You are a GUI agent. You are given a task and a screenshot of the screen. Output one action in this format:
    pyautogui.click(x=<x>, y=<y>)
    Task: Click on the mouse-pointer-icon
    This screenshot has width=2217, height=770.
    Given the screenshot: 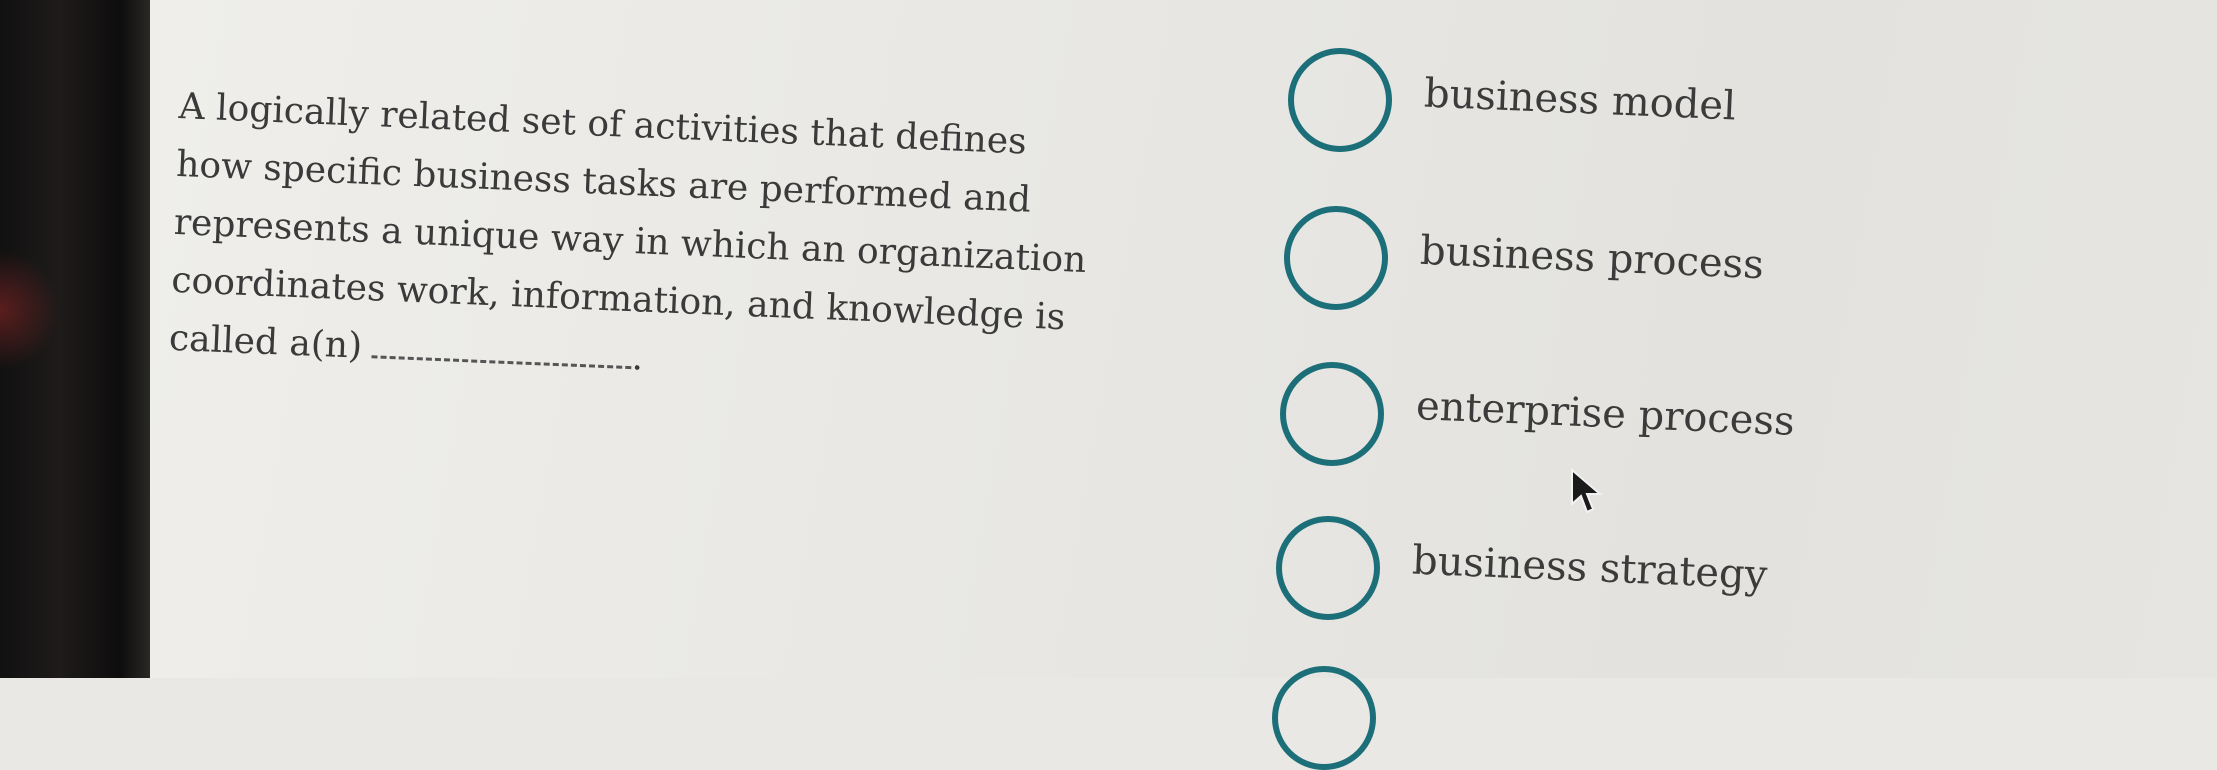 What is the action you would take?
    pyautogui.click(x=1587, y=491)
    